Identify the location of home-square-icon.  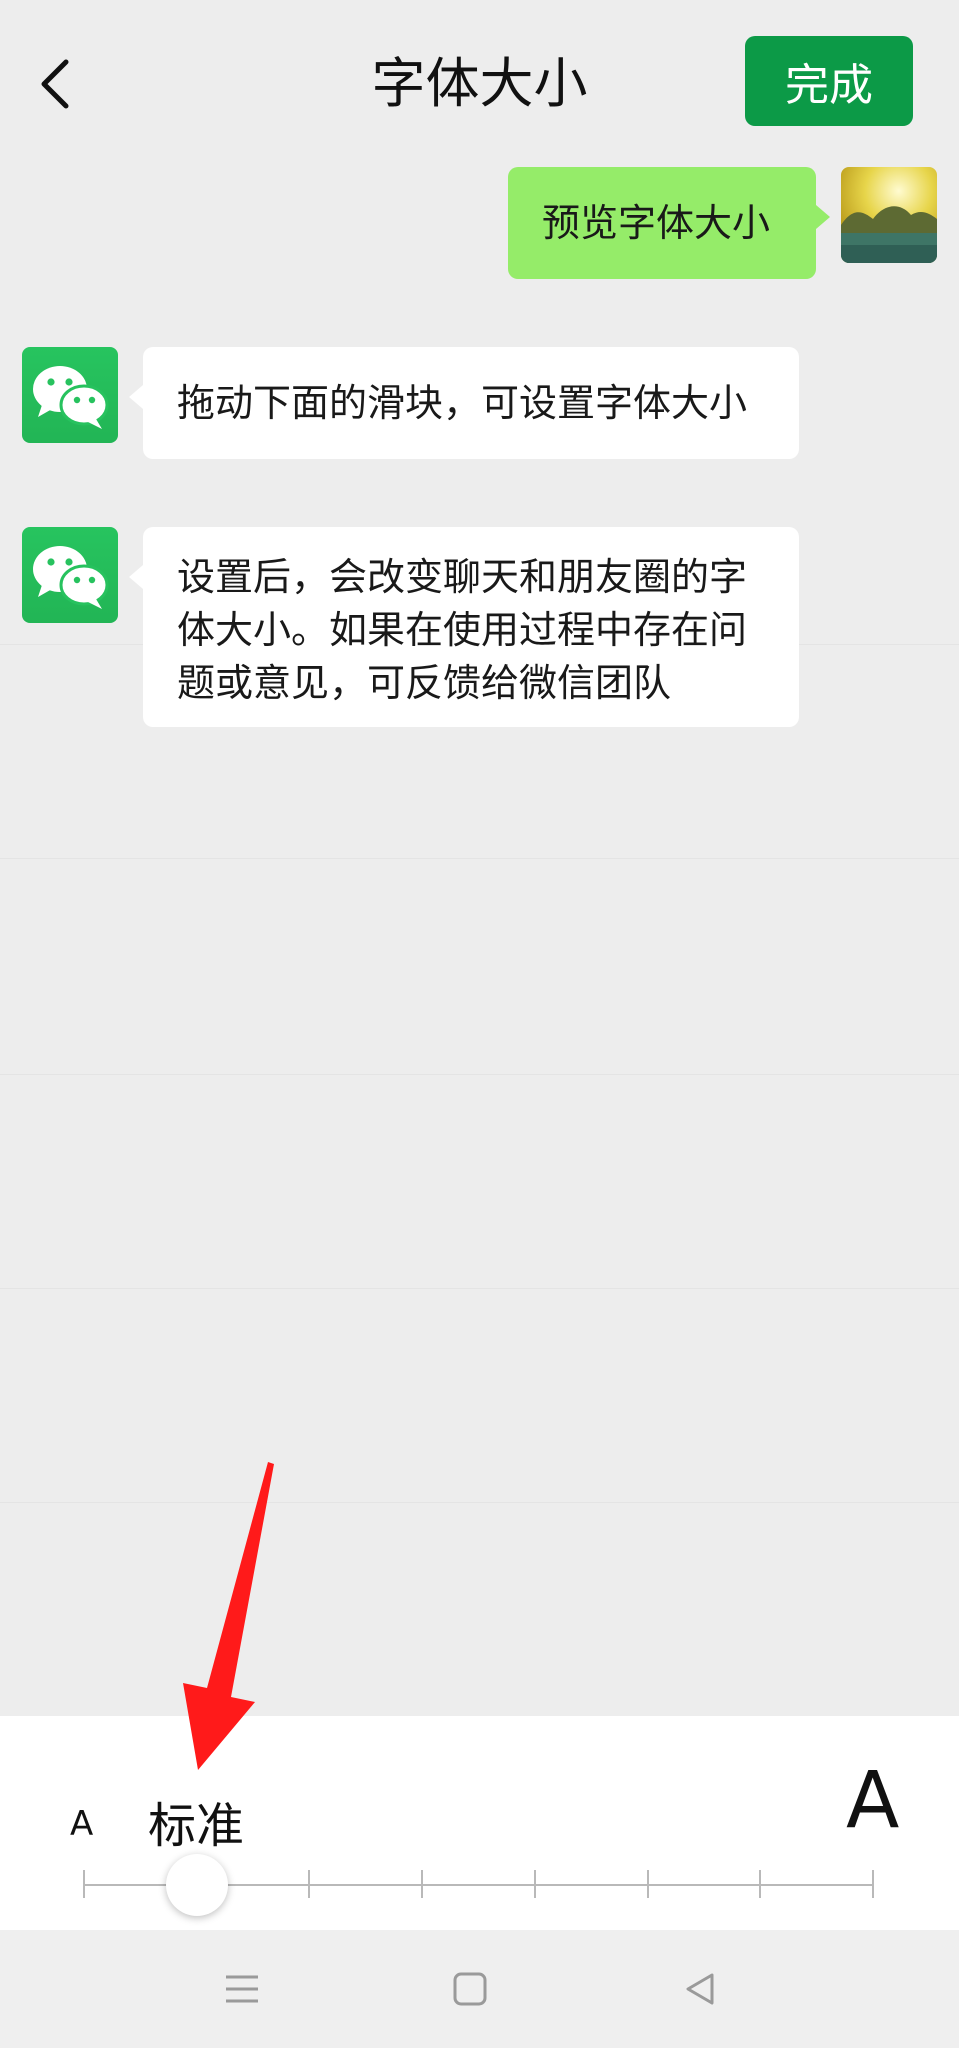
(470, 1989).